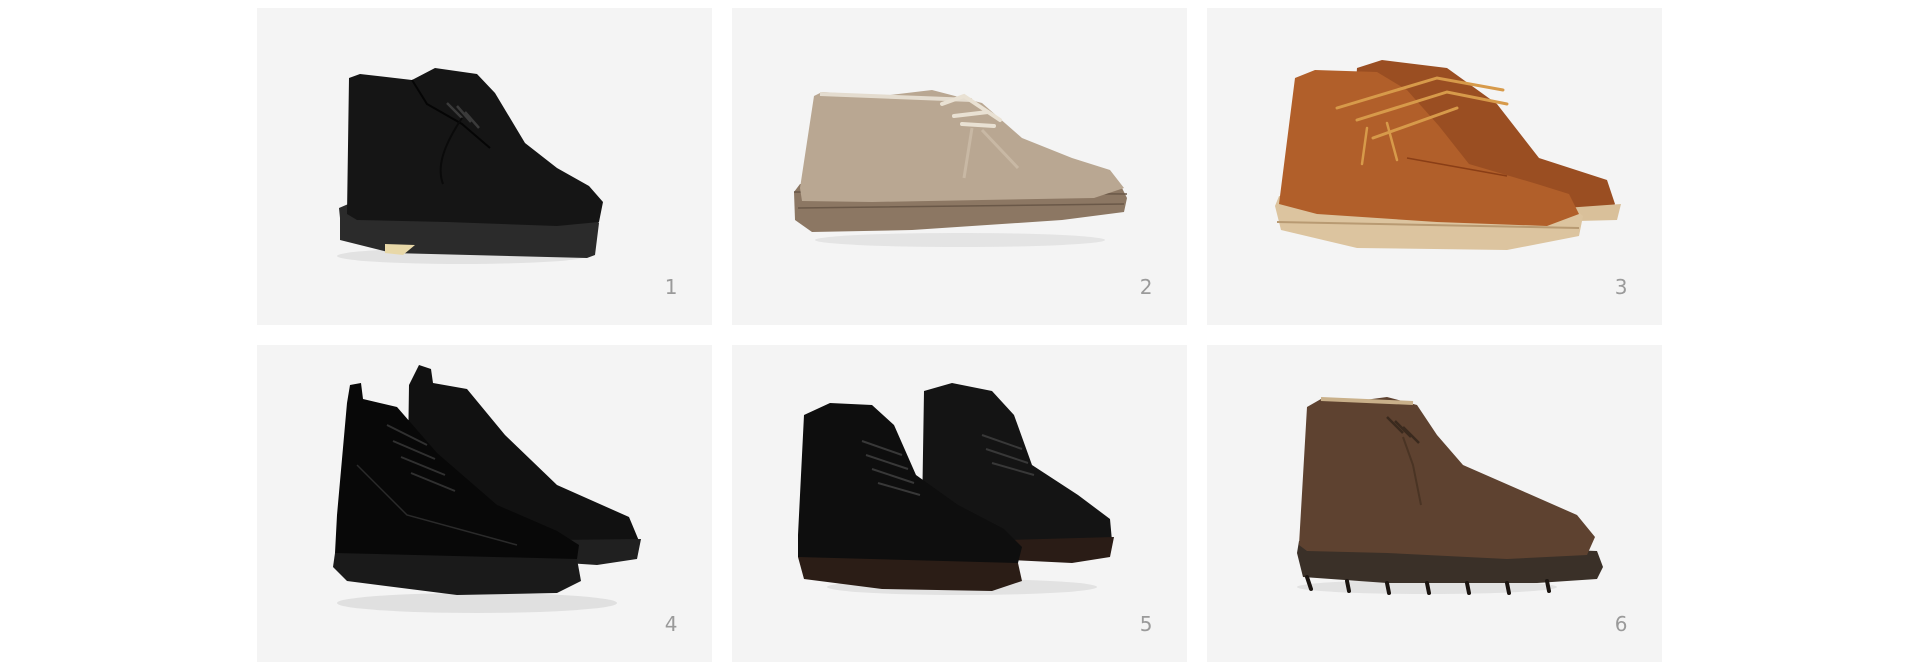  What do you see at coordinates (1146, 287) in the screenshot?
I see `product-number: 2` at bounding box center [1146, 287].